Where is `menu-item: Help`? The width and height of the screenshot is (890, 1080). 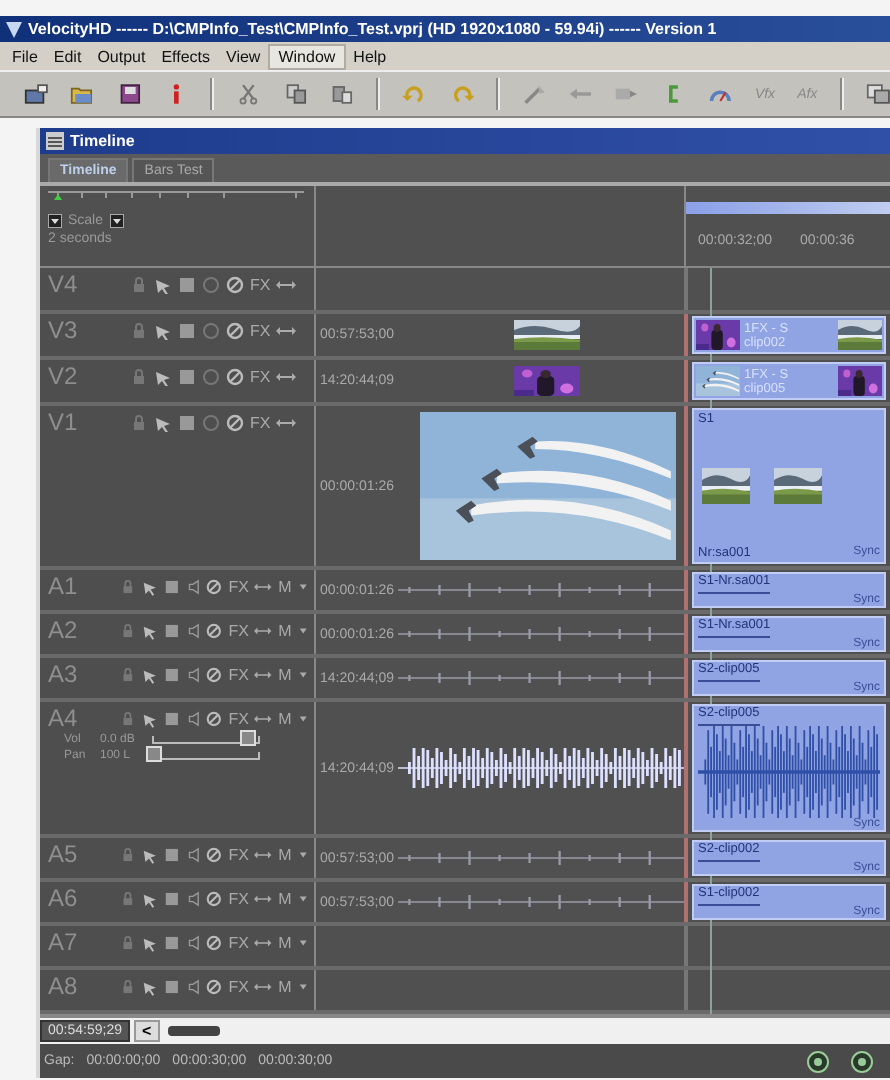 menu-item: Help is located at coordinates (370, 56).